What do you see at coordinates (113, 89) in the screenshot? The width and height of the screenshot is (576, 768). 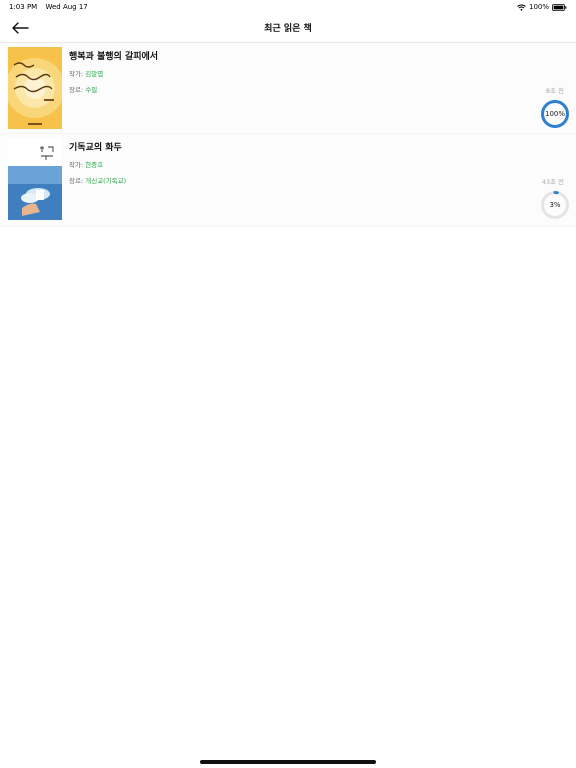 I see `book-genre: 장르: 수필` at bounding box center [113, 89].